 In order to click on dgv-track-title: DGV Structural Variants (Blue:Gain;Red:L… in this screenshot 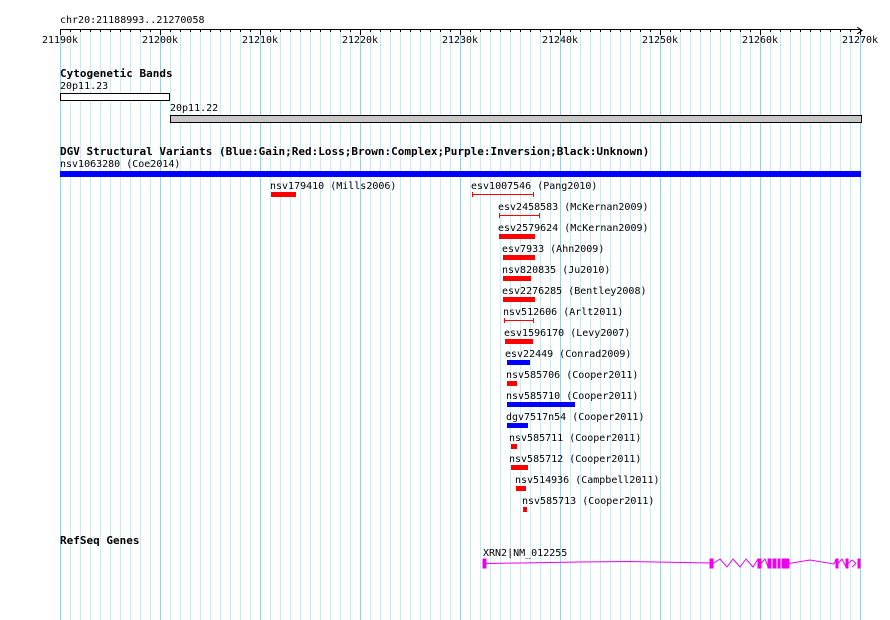, I will do `click(354, 152)`.